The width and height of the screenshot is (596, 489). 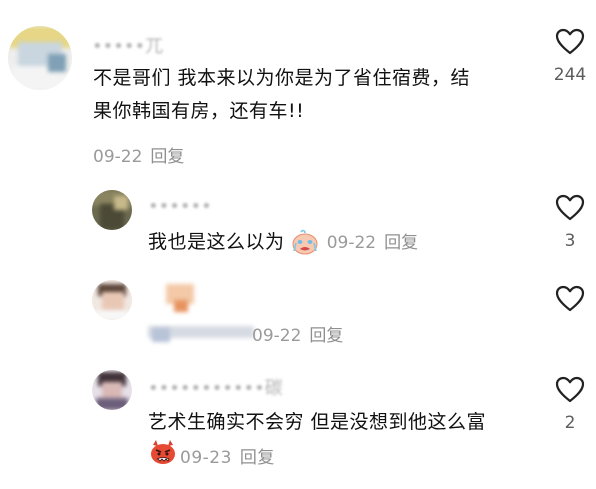 What do you see at coordinates (127, 45) in the screenshot?
I see `username: •••••兀` at bounding box center [127, 45].